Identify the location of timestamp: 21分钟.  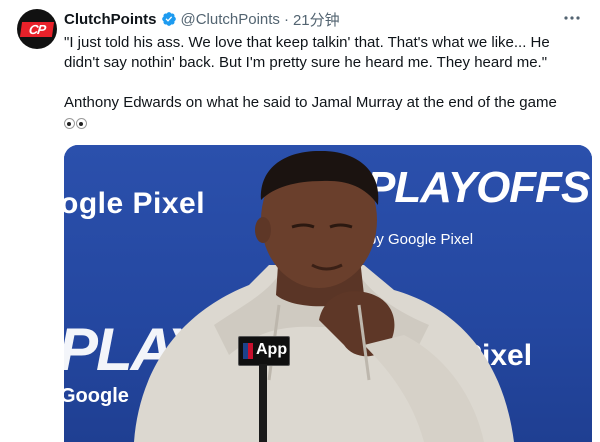
(316, 19).